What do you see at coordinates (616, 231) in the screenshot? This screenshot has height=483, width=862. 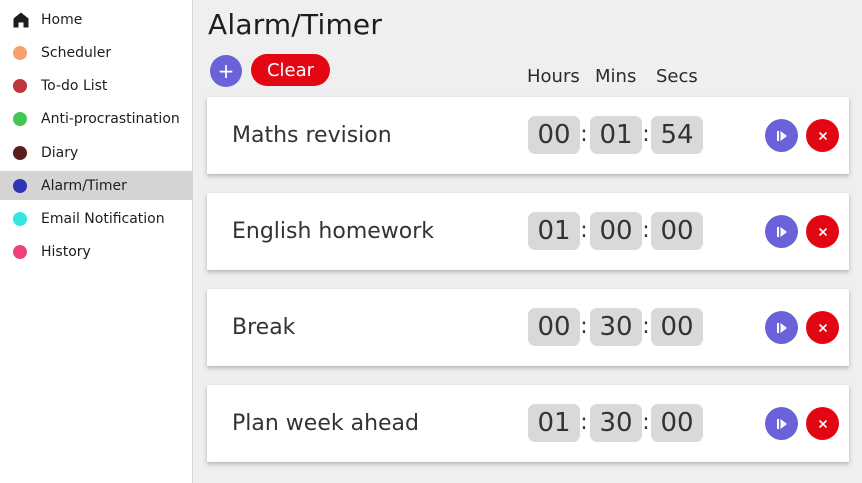 I see `mins-value: 00` at bounding box center [616, 231].